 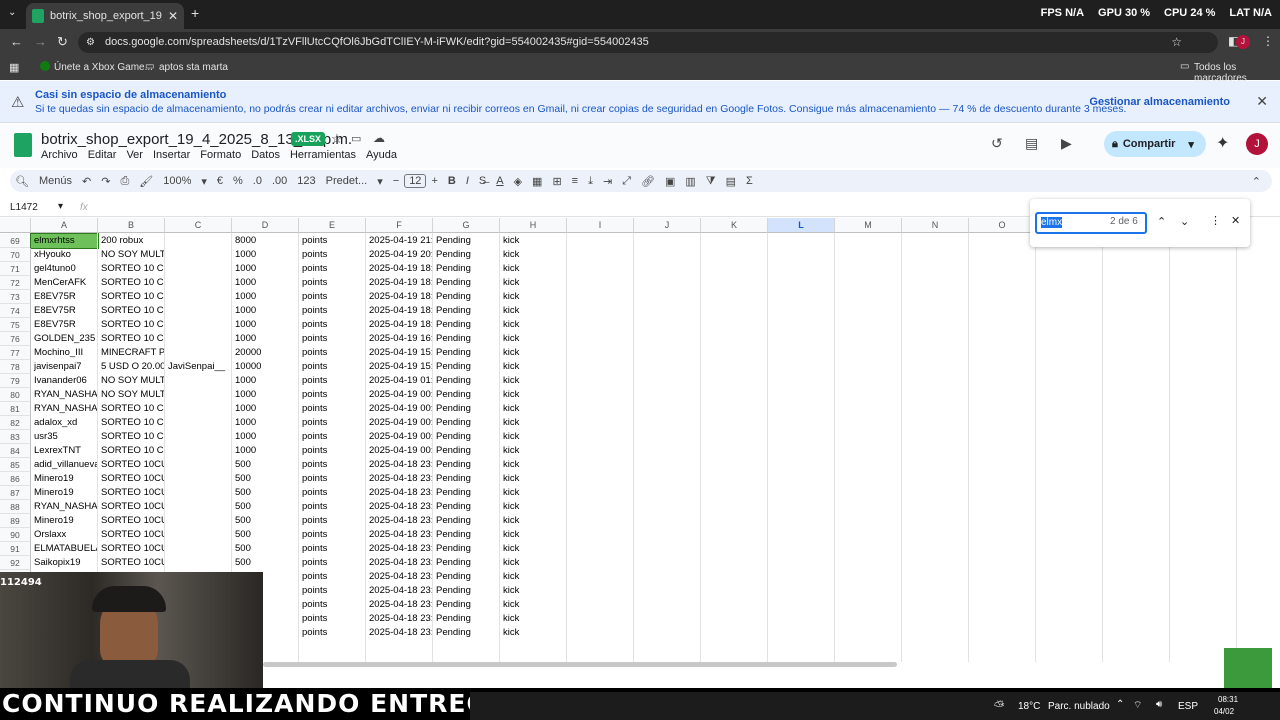 What do you see at coordinates (15, 255) in the screenshot?
I see `row-header: 70` at bounding box center [15, 255].